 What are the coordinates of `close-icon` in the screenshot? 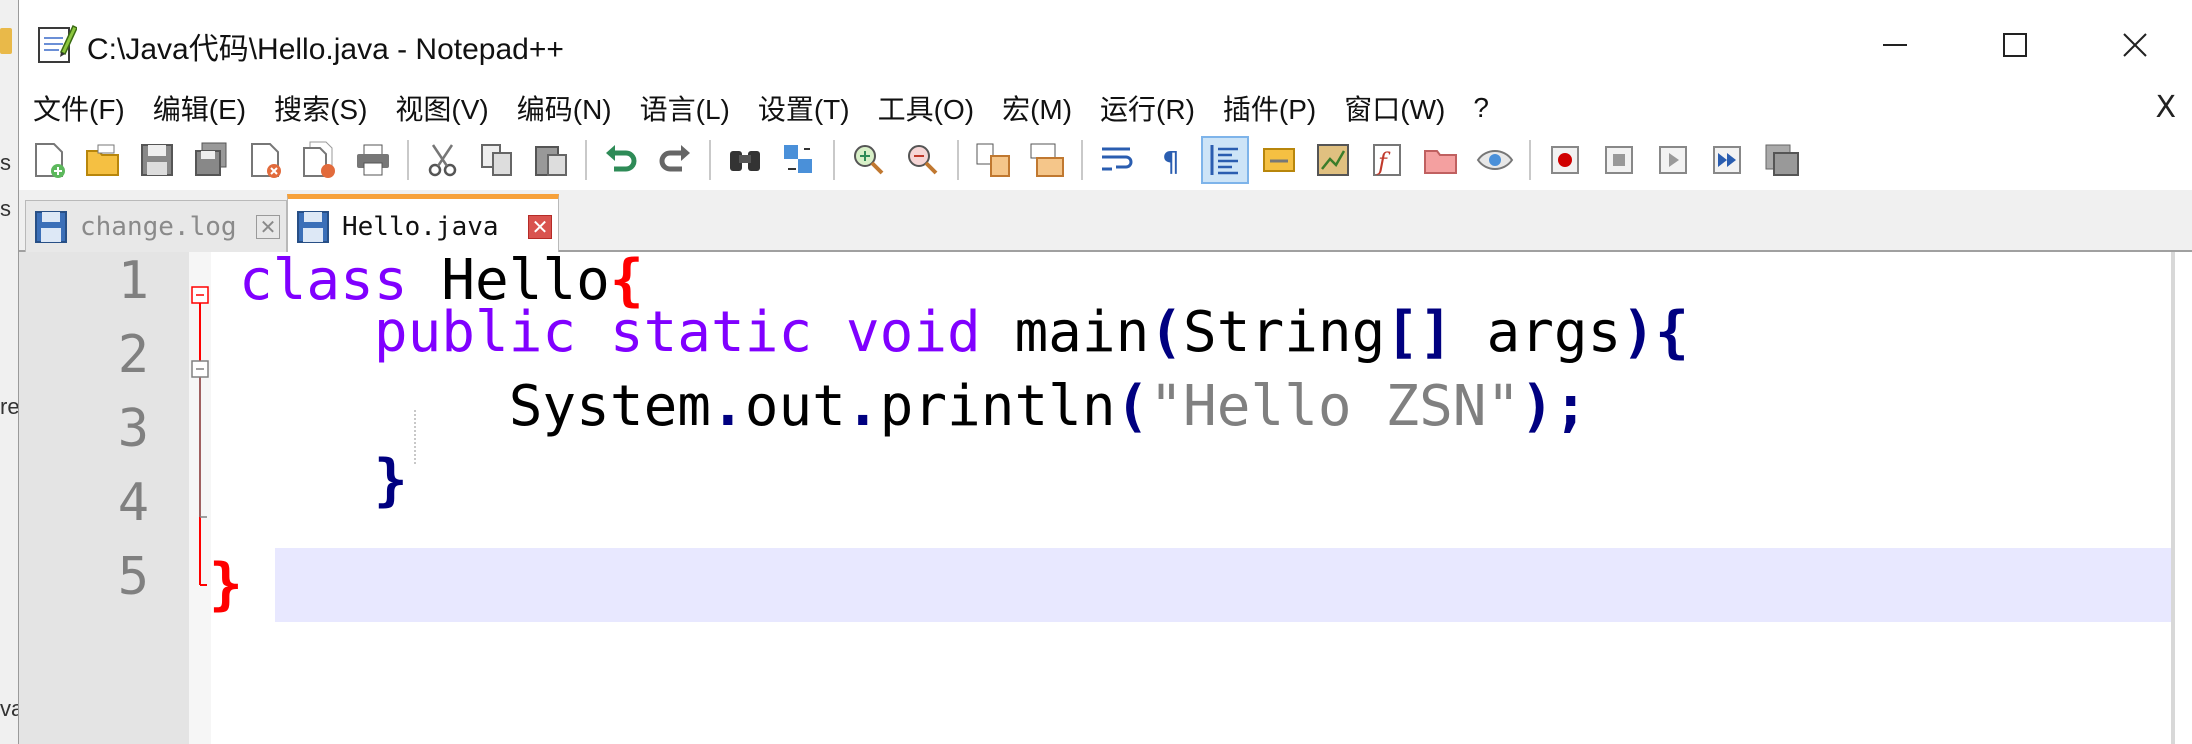 It's located at (2135, 45).